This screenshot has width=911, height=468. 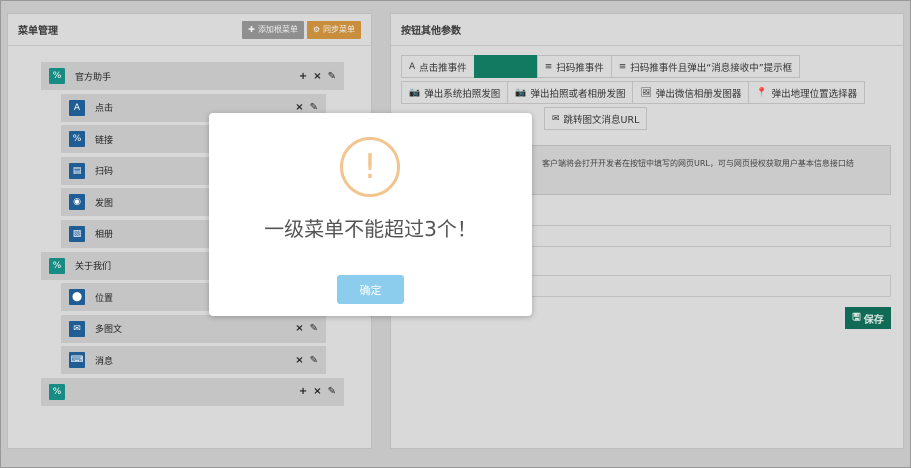 I want to click on warning-icon: !, so click(x=370, y=167).